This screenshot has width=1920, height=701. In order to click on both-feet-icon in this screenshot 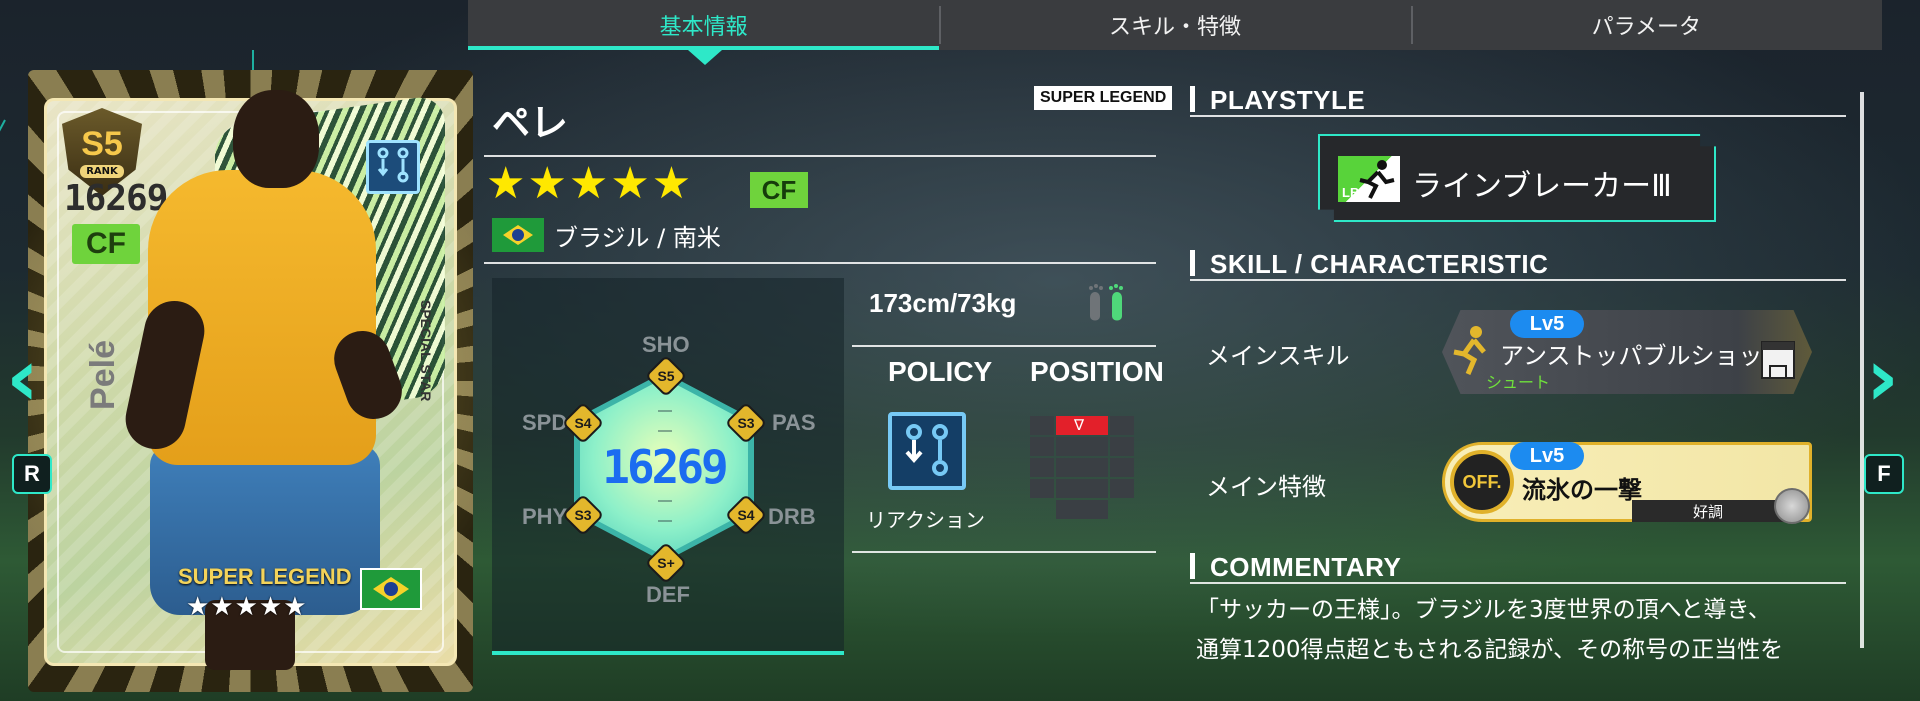, I will do `click(1106, 302)`.